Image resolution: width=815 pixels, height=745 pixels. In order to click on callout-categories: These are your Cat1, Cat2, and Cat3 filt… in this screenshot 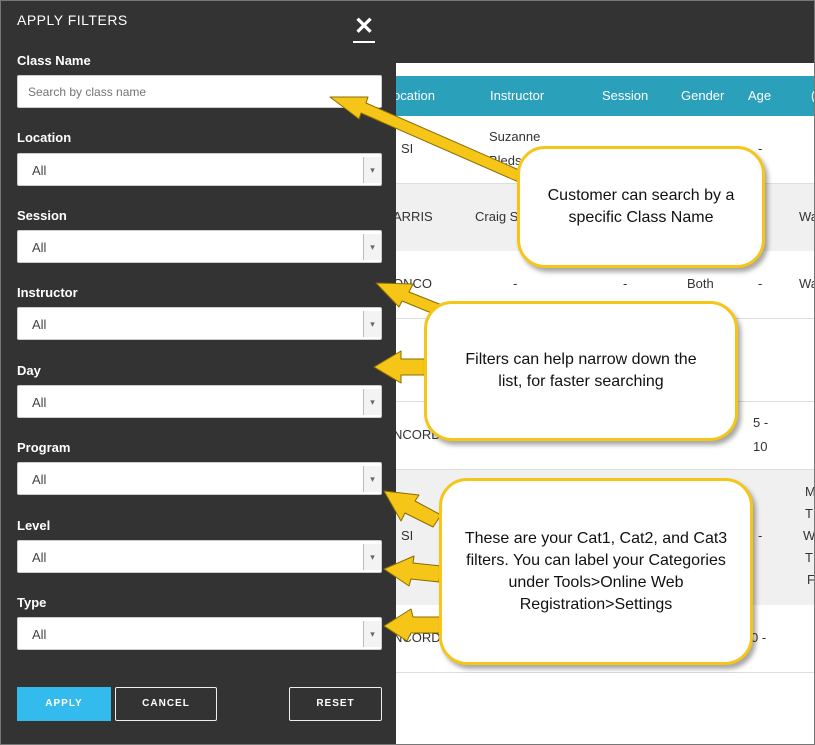, I will do `click(596, 571)`.